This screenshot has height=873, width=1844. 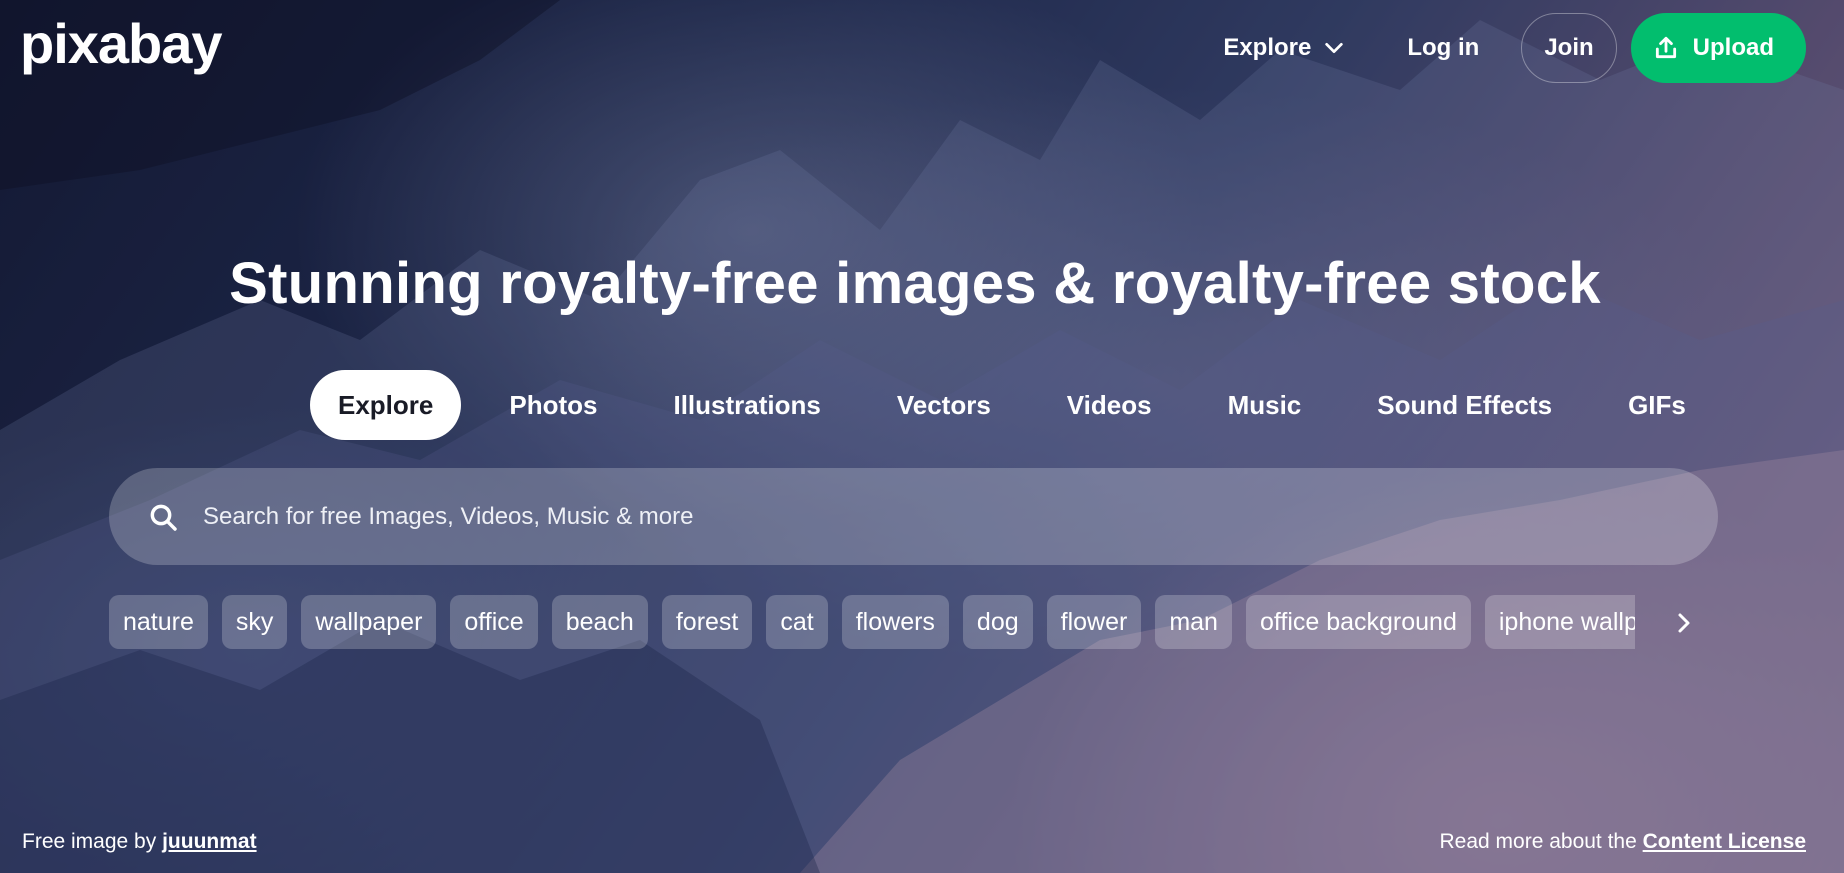 I want to click on tag-chip-forest: forest, so click(x=707, y=622).